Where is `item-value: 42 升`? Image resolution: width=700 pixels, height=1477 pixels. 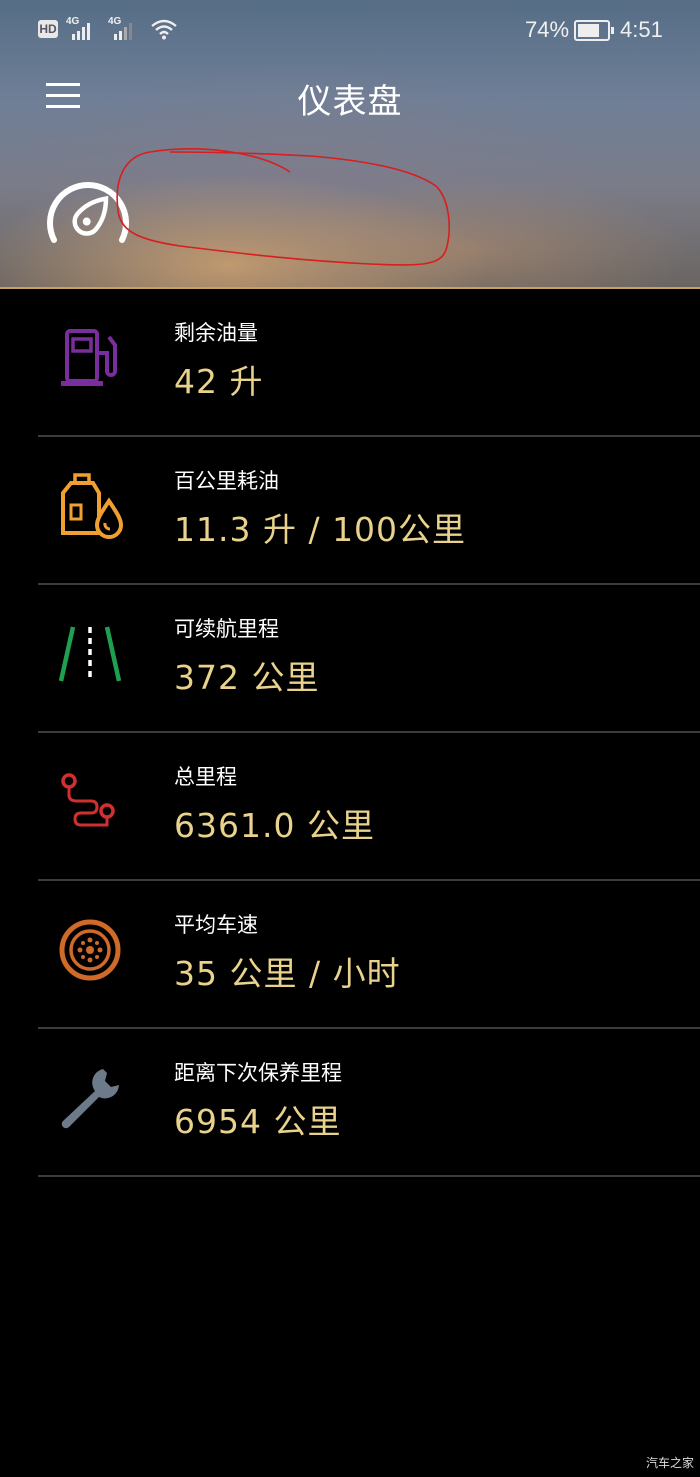 item-value: 42 升 is located at coordinates (219, 381).